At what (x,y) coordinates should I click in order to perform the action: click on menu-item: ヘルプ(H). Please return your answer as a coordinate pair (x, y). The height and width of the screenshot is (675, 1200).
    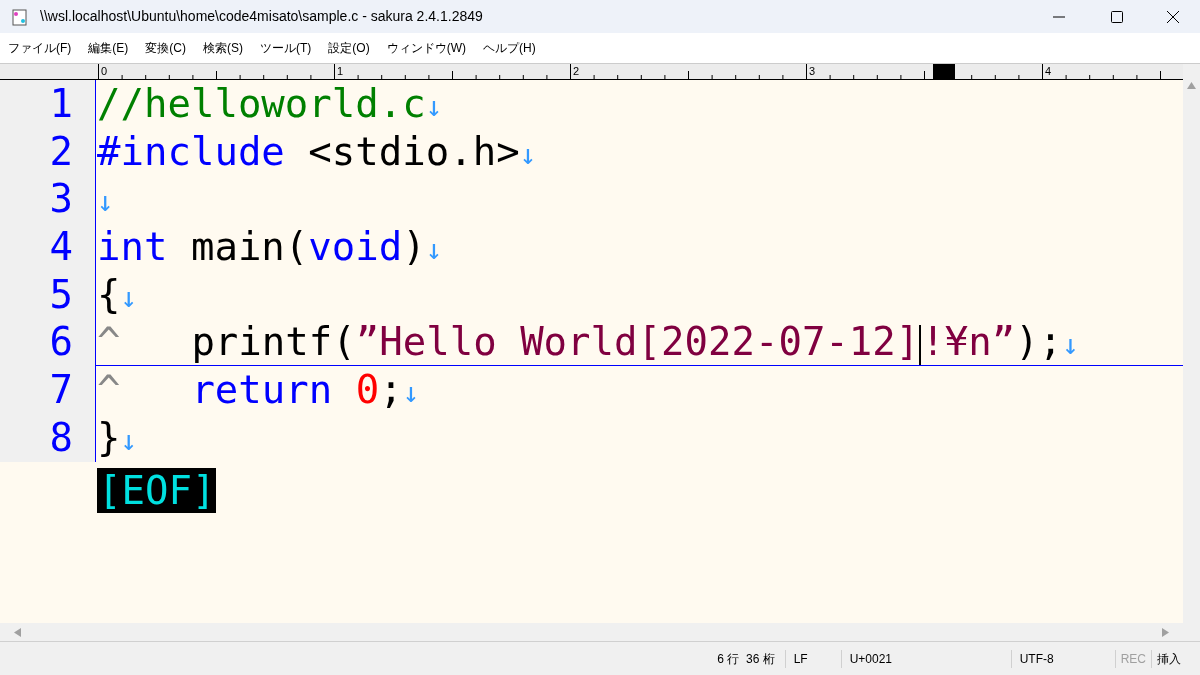
    Looking at the image, I should click on (509, 48).